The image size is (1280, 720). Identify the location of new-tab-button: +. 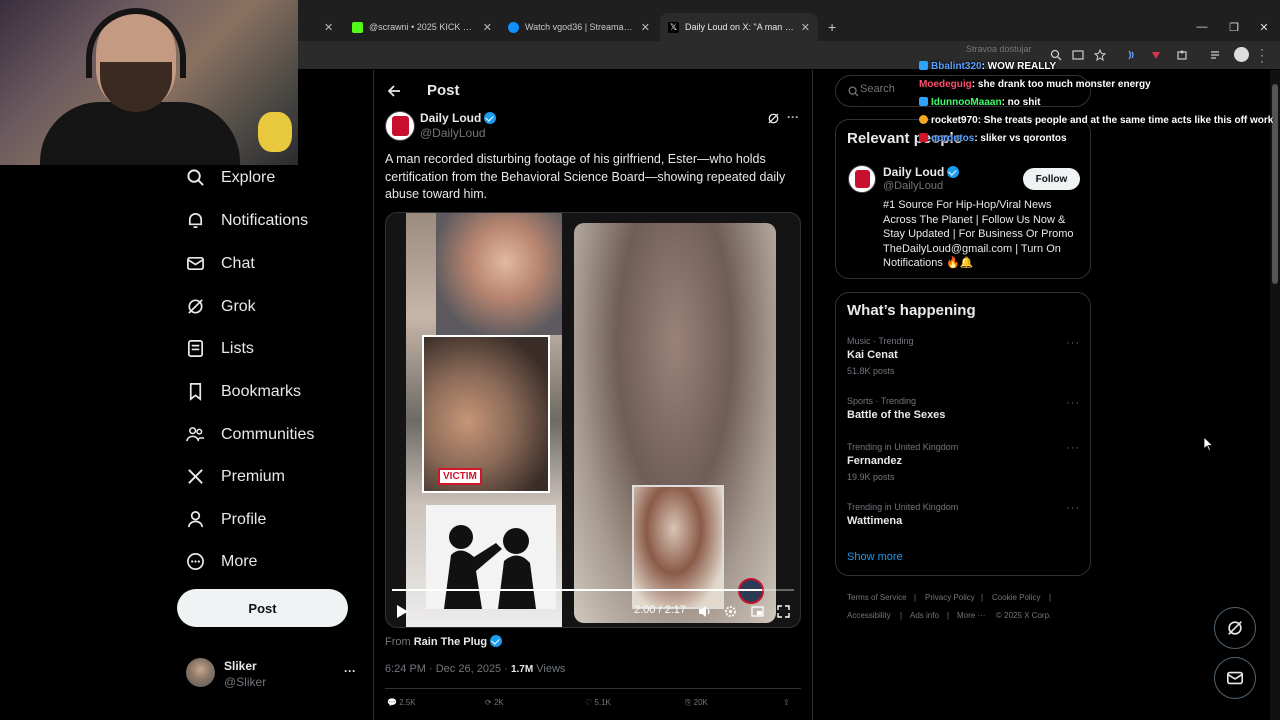
(832, 27).